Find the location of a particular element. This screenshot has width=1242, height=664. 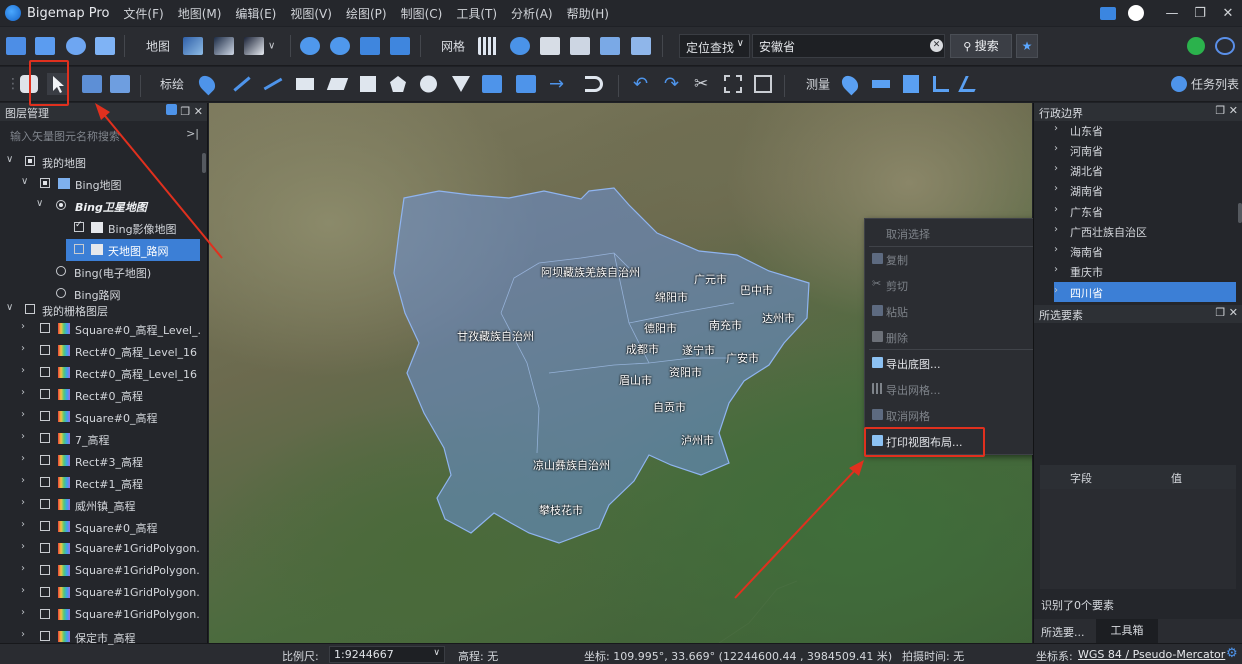

square-tool-icon is located at coordinates (368, 84).